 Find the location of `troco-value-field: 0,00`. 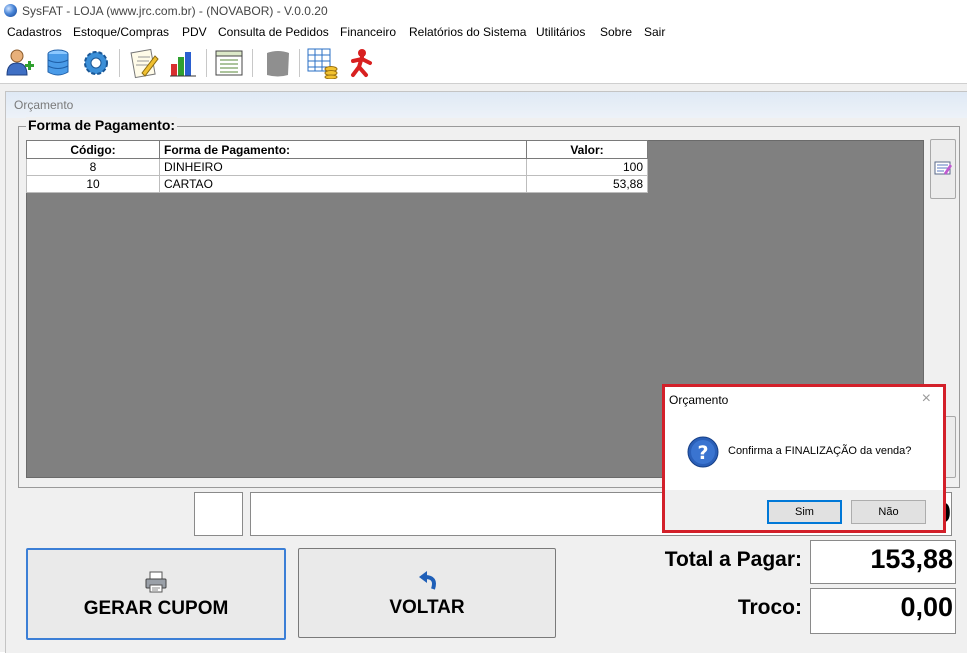

troco-value-field: 0,00 is located at coordinates (883, 611).